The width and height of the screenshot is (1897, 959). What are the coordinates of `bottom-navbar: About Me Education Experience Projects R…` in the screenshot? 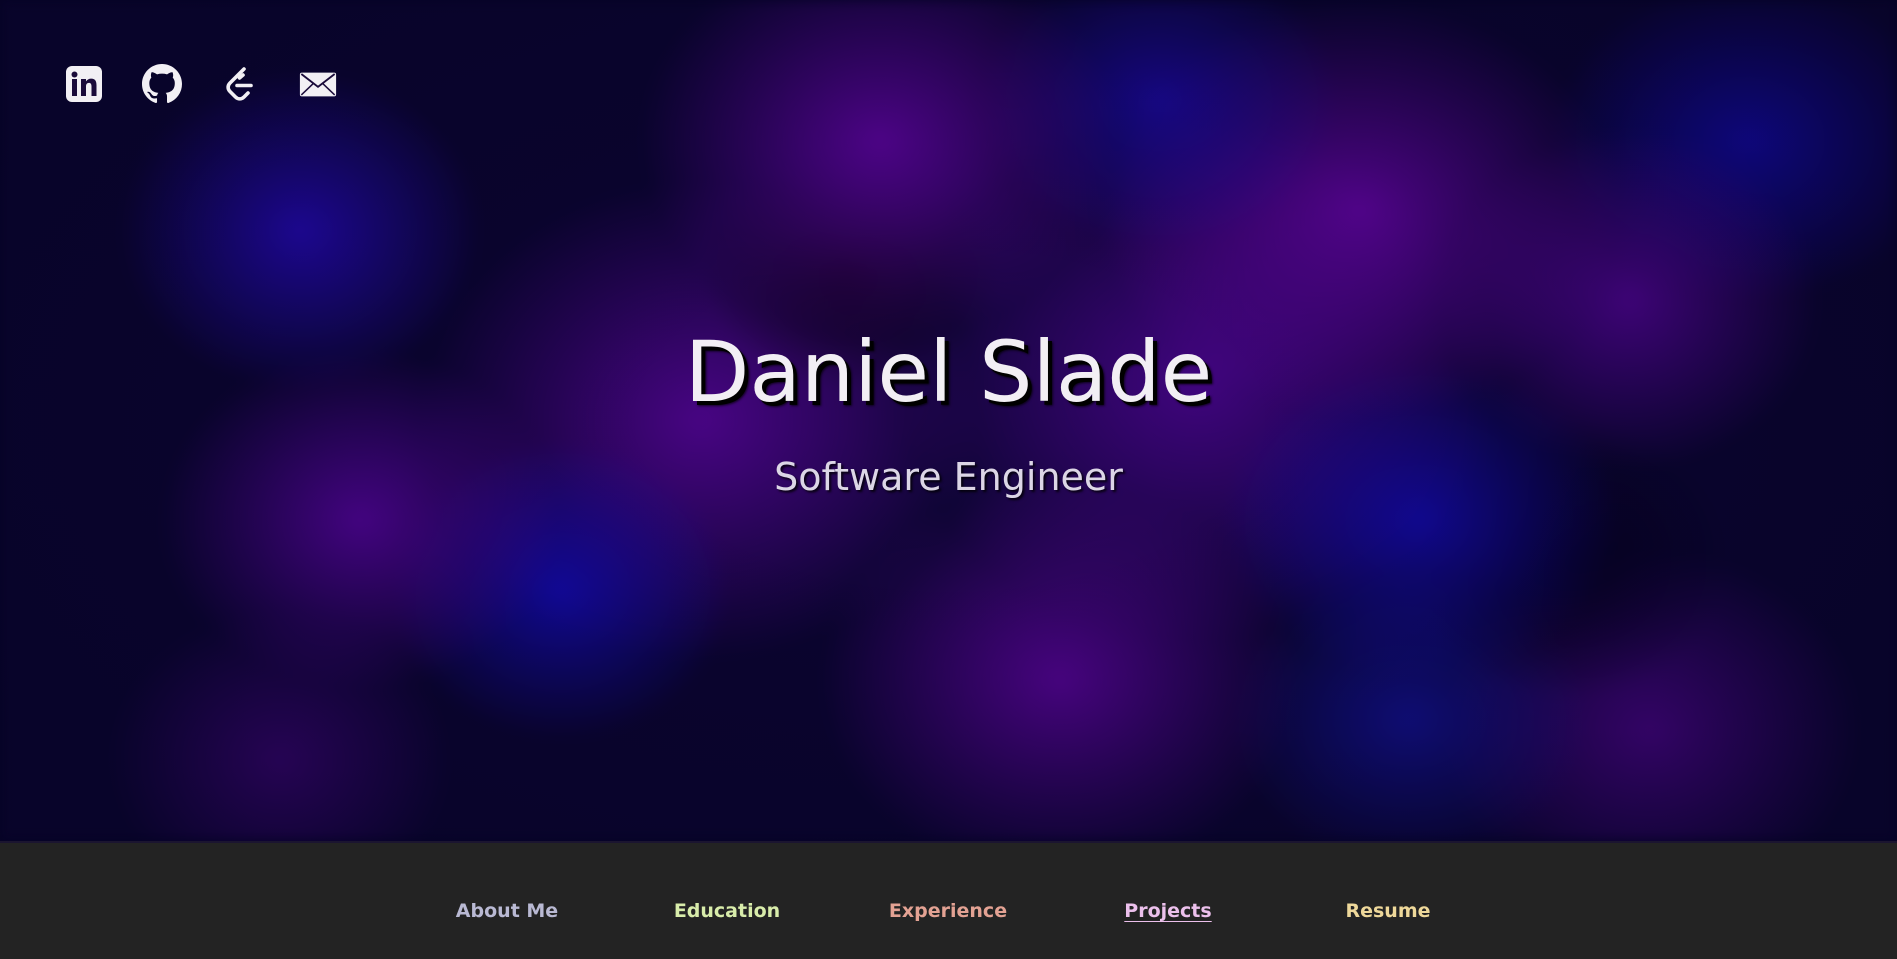 It's located at (948, 900).